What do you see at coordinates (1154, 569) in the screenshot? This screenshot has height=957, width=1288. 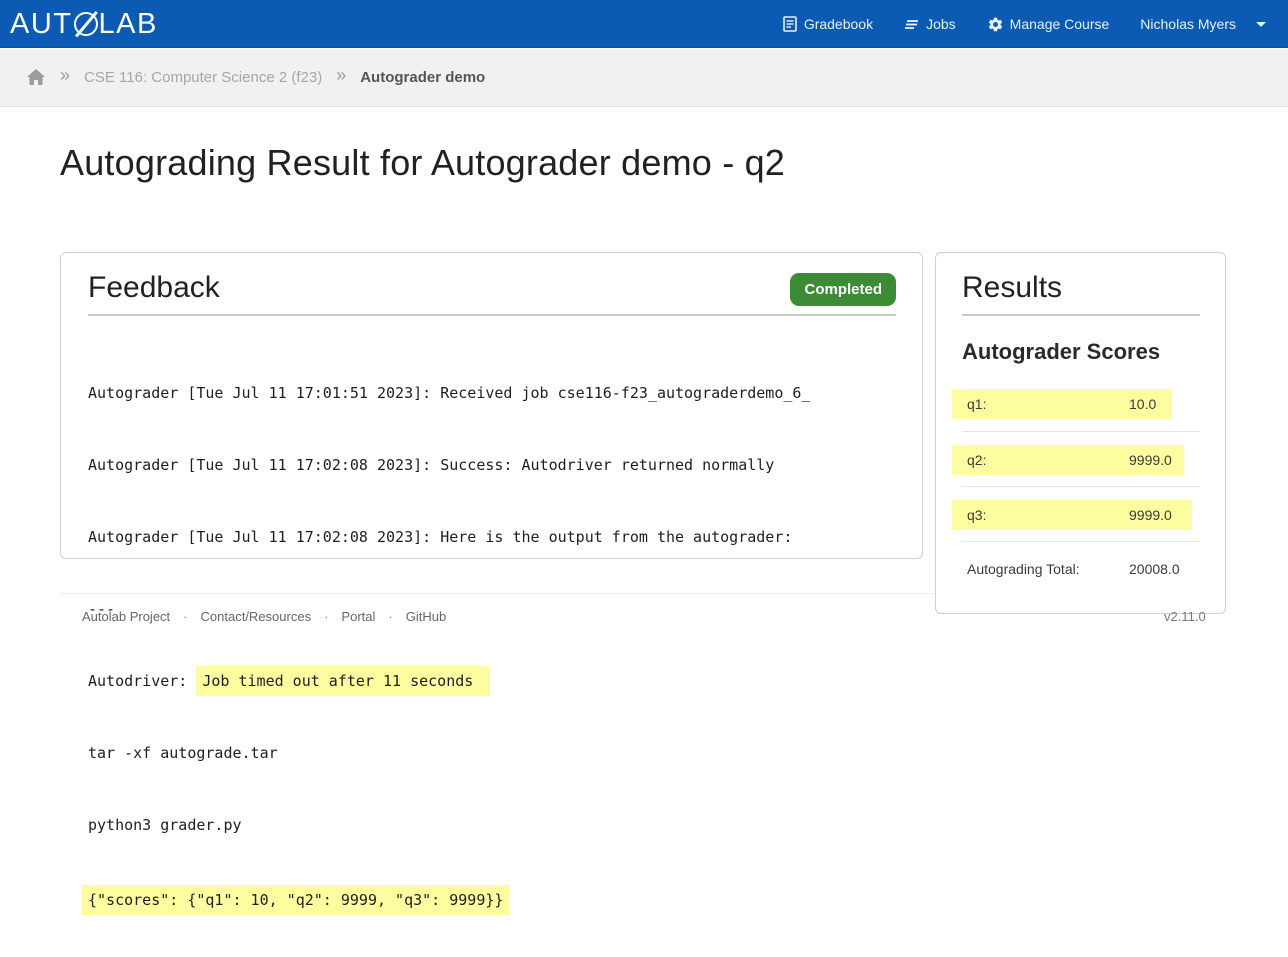 I see `total-value: 20008.0` at bounding box center [1154, 569].